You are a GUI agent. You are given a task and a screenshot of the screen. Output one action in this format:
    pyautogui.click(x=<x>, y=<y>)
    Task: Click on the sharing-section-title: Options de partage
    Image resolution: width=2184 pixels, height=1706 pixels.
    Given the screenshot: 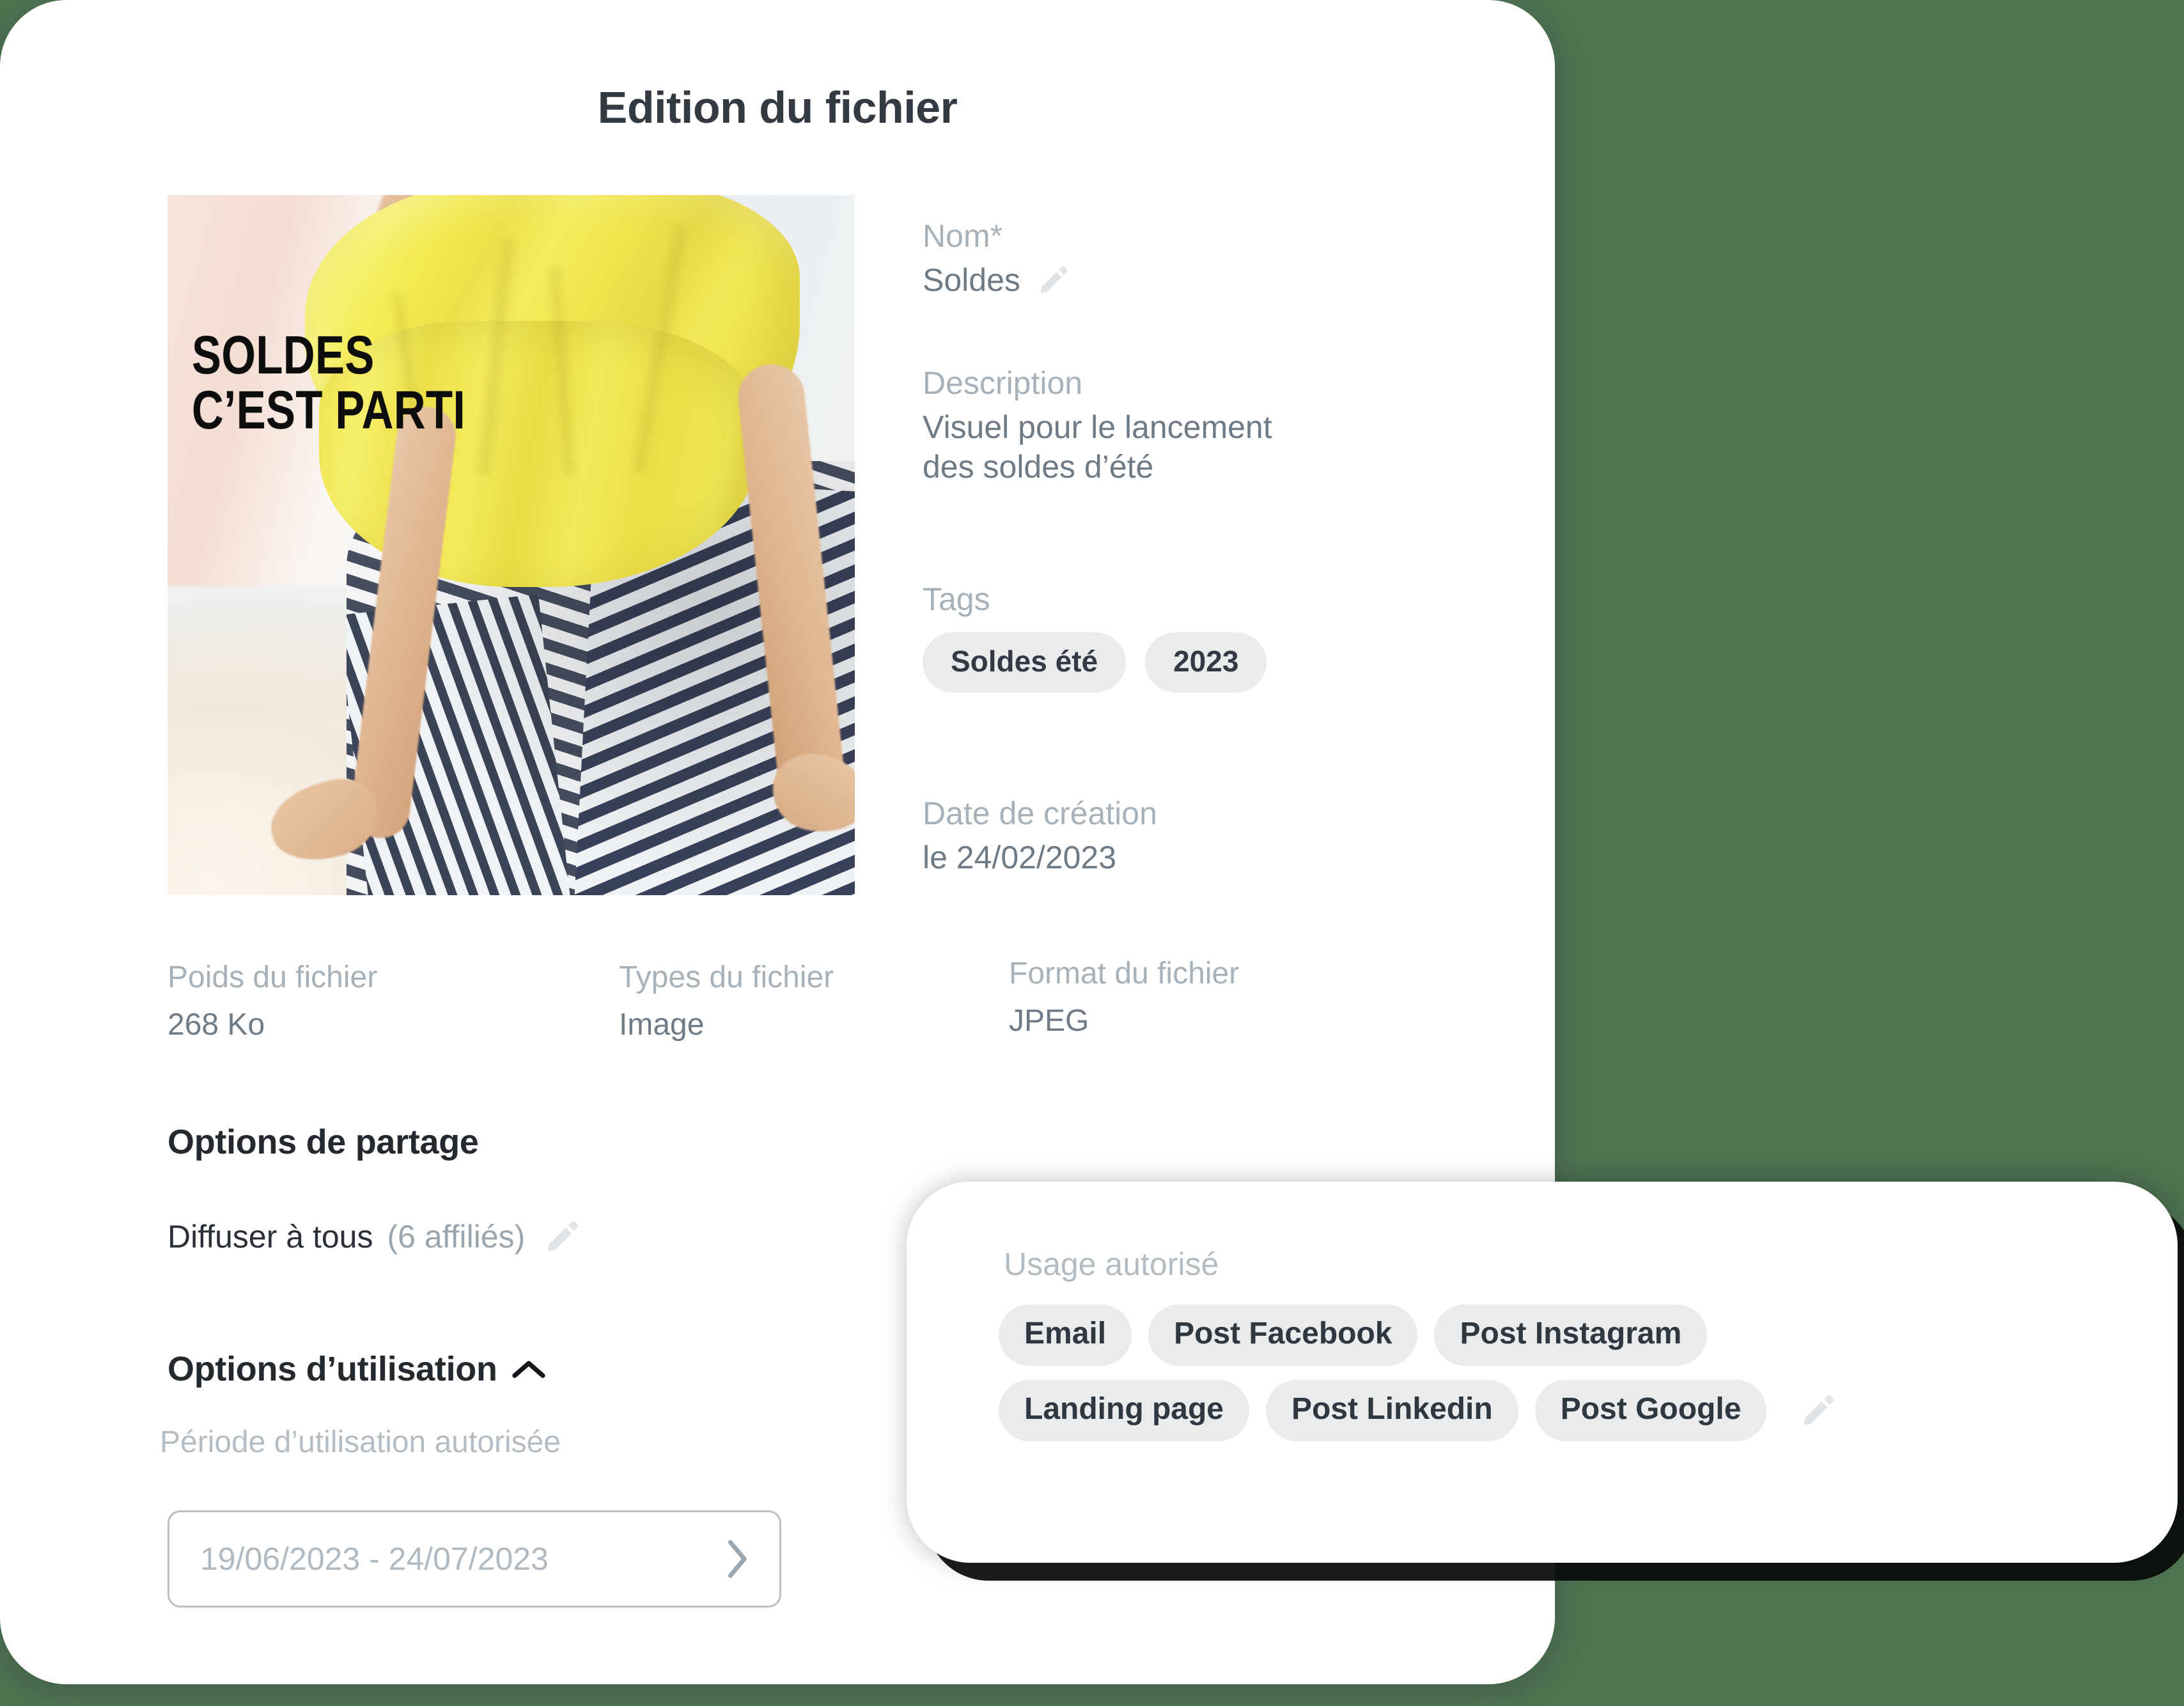 What is the action you would take?
    pyautogui.click(x=324, y=1142)
    